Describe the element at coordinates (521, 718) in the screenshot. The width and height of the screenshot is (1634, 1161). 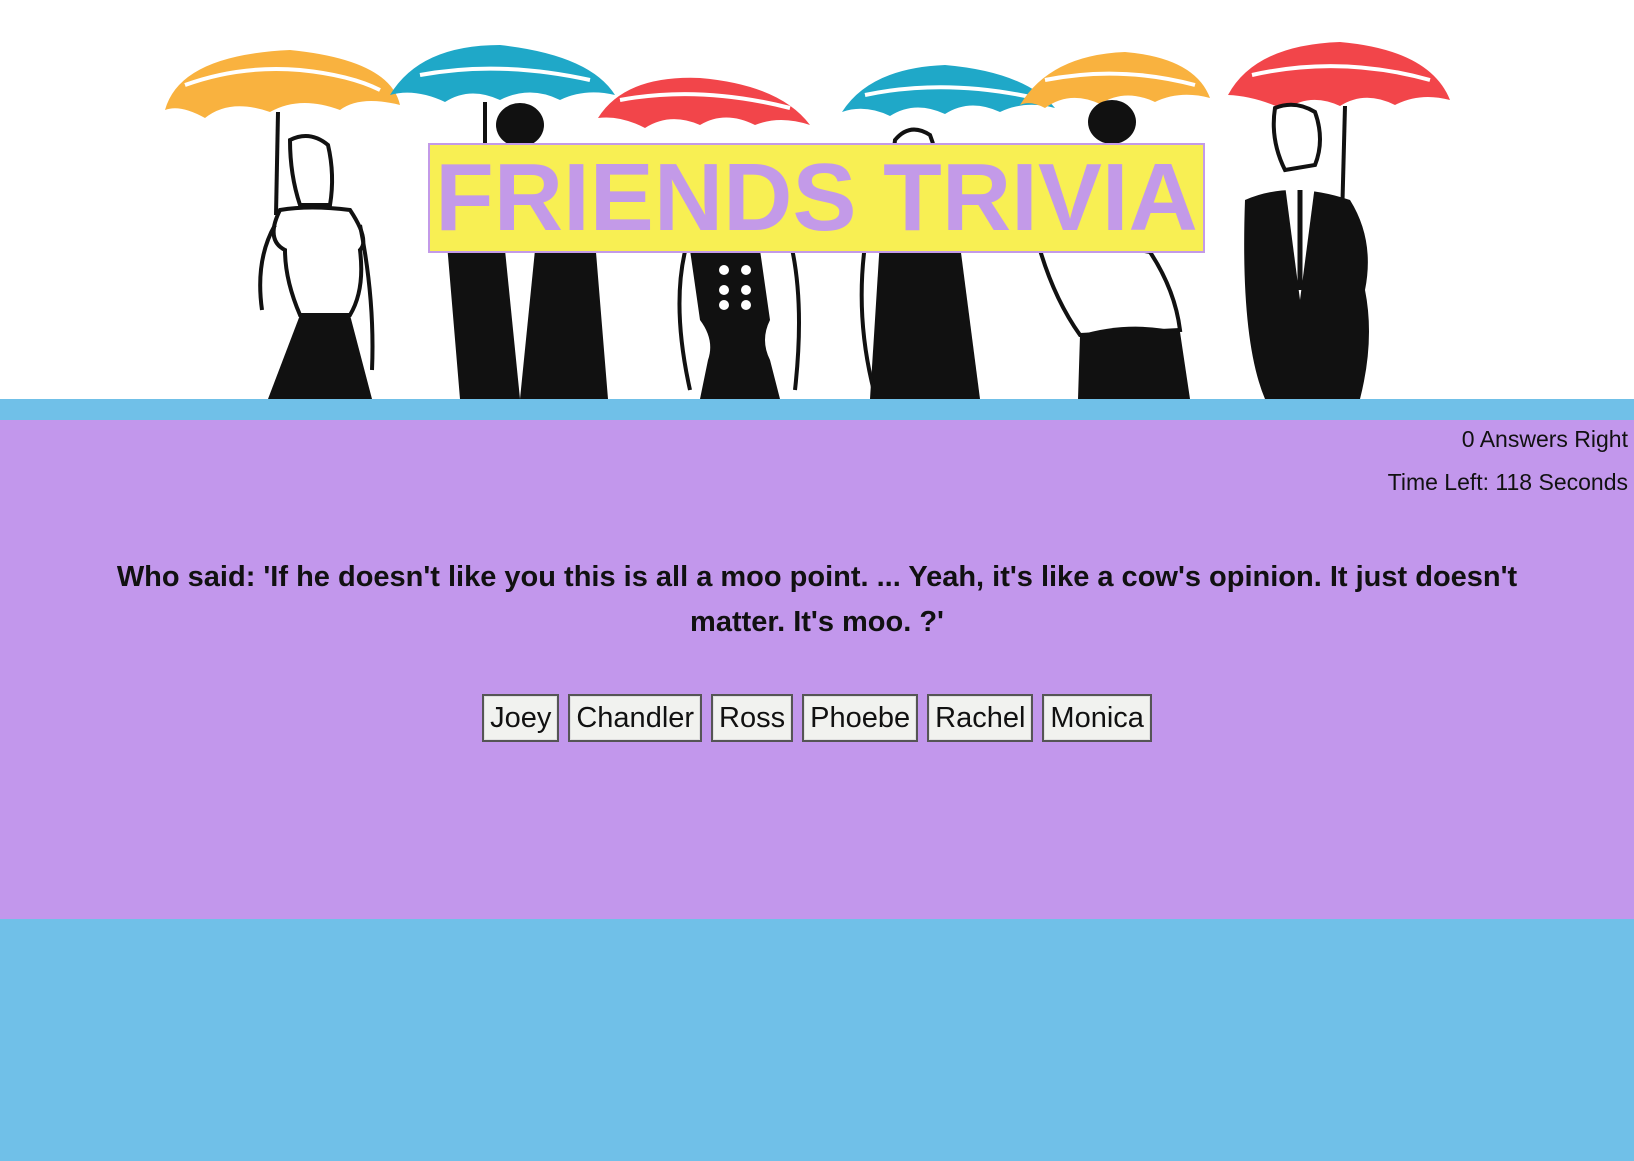
I see `answer-button-joey: Joey` at that location.